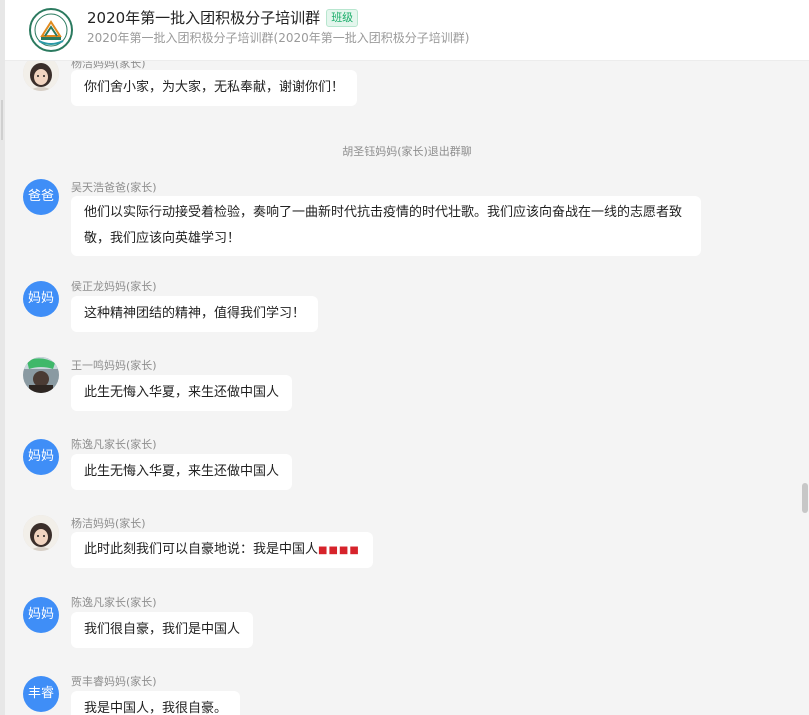 The width and height of the screenshot is (809, 715). I want to click on sender-name: 吴天浩爸爸(家长), so click(114, 187).